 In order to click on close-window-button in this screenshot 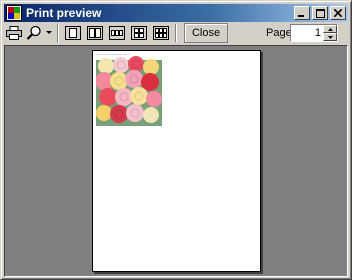, I will do `click(338, 13)`.